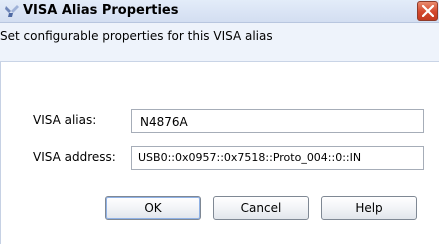  Describe the element at coordinates (101, 10) in the screenshot. I see `dialog-title: VISA Alias Properties` at that location.